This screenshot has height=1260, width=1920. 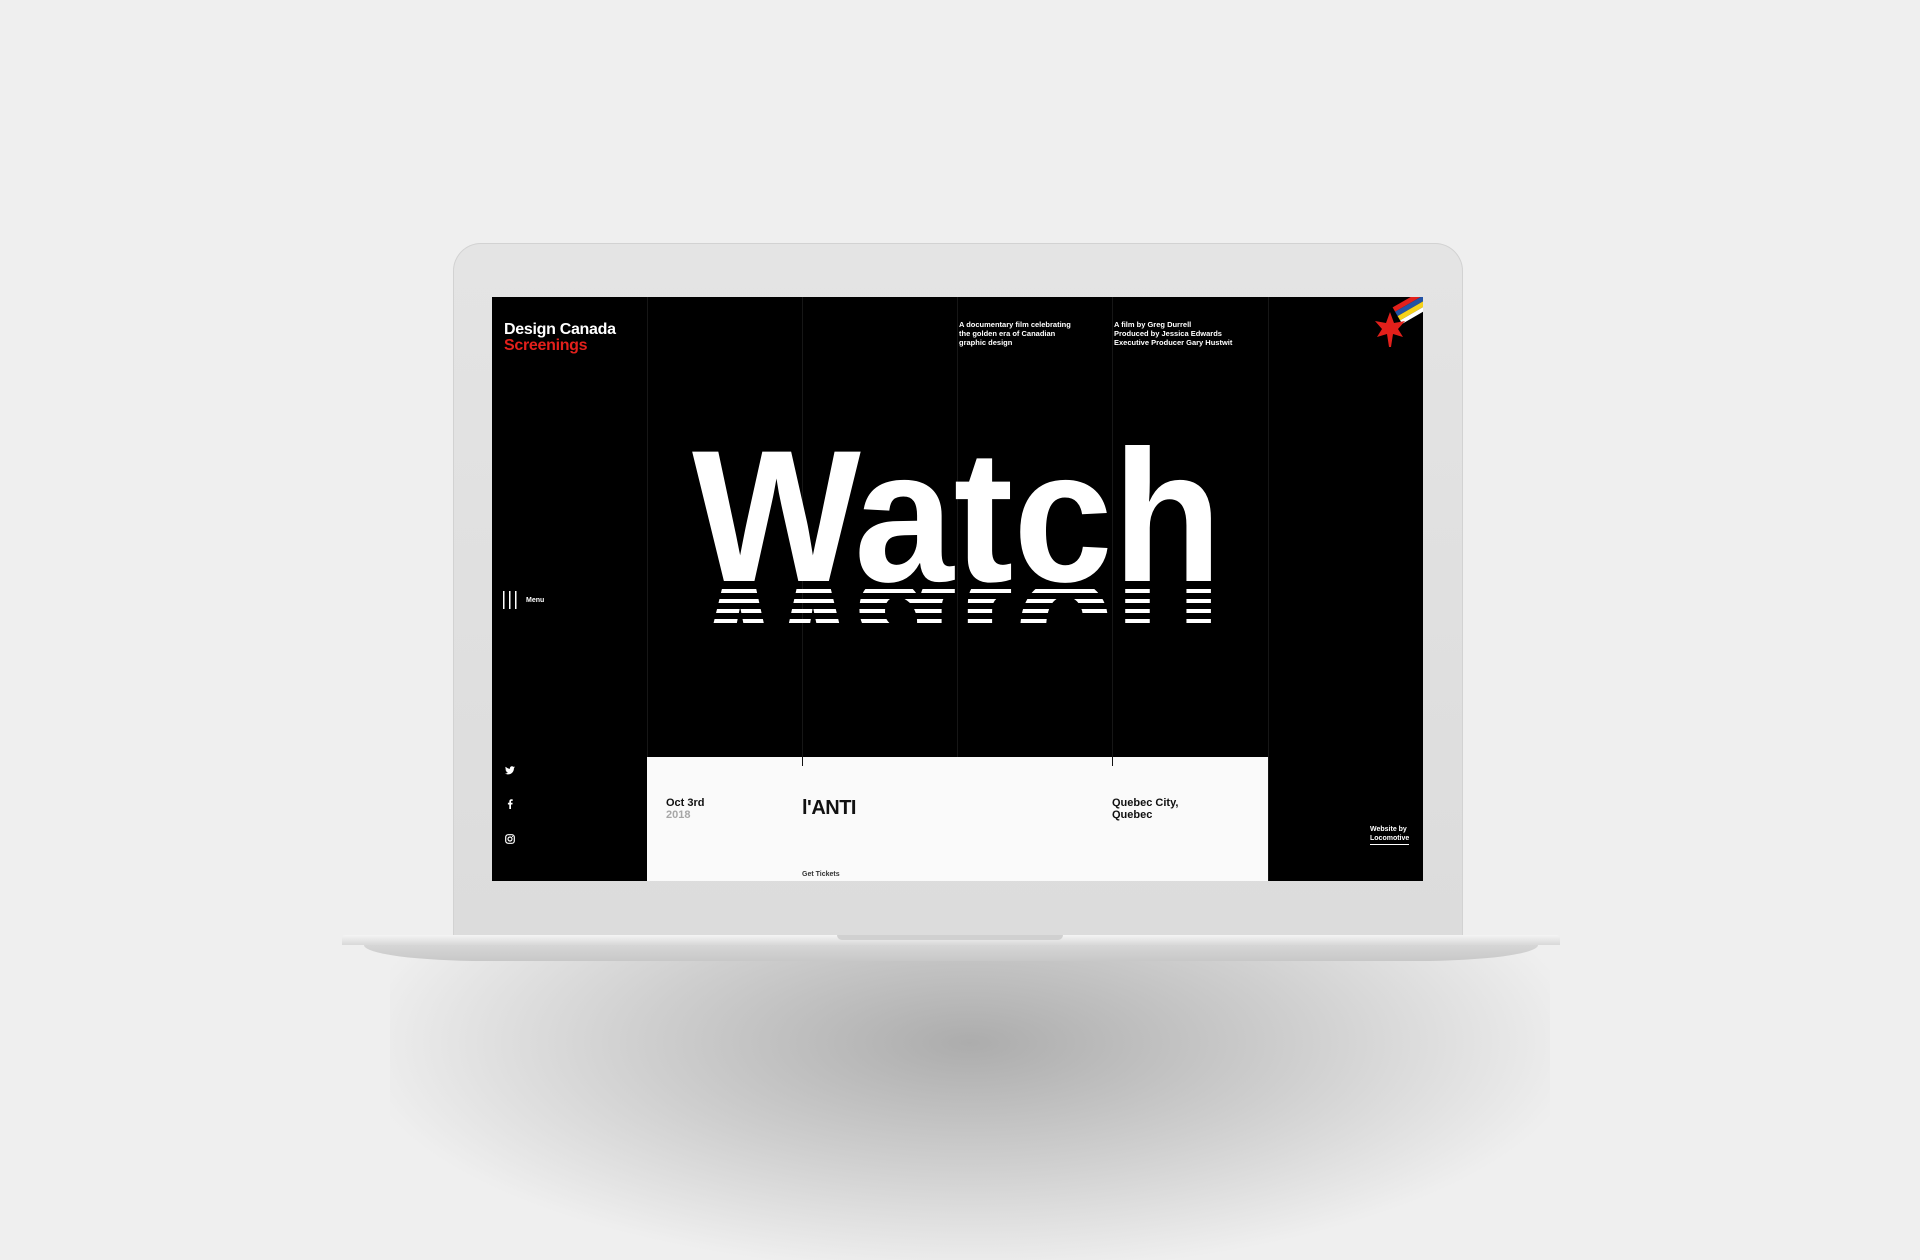 I want to click on twitter-icon, so click(x=510, y=769).